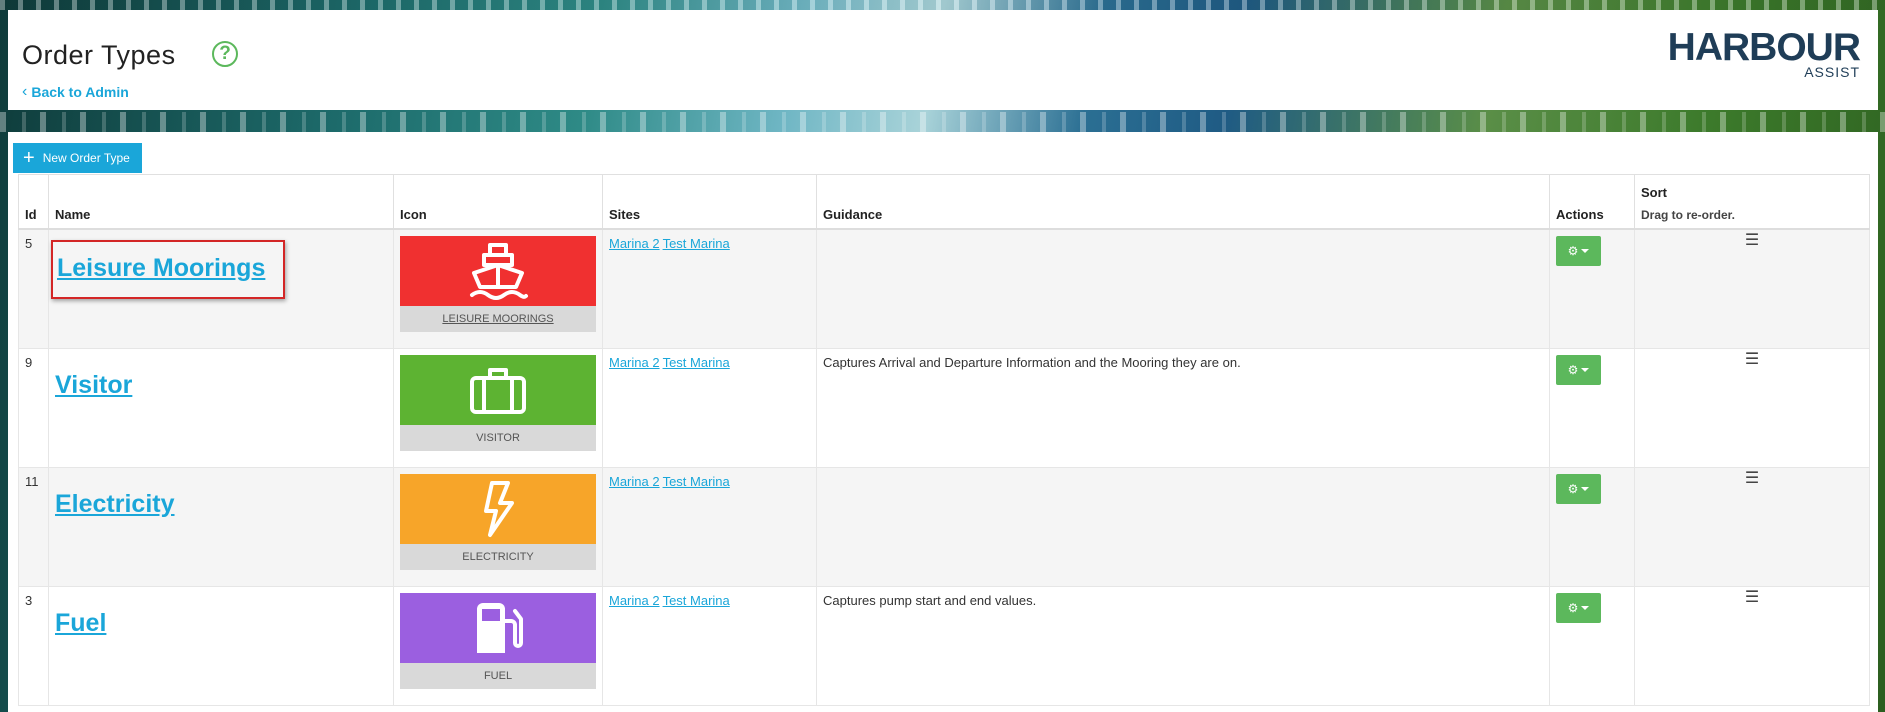 This screenshot has width=1885, height=712. Describe the element at coordinates (1183, 202) in the screenshot. I see `column-header-guidance: Guidance` at that location.